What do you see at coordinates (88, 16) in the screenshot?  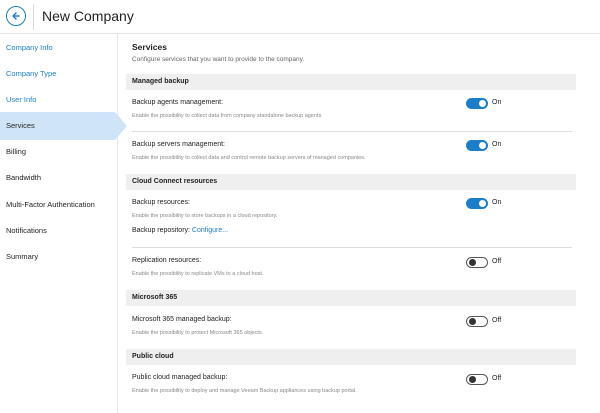 I see `page-title: New Company` at bounding box center [88, 16].